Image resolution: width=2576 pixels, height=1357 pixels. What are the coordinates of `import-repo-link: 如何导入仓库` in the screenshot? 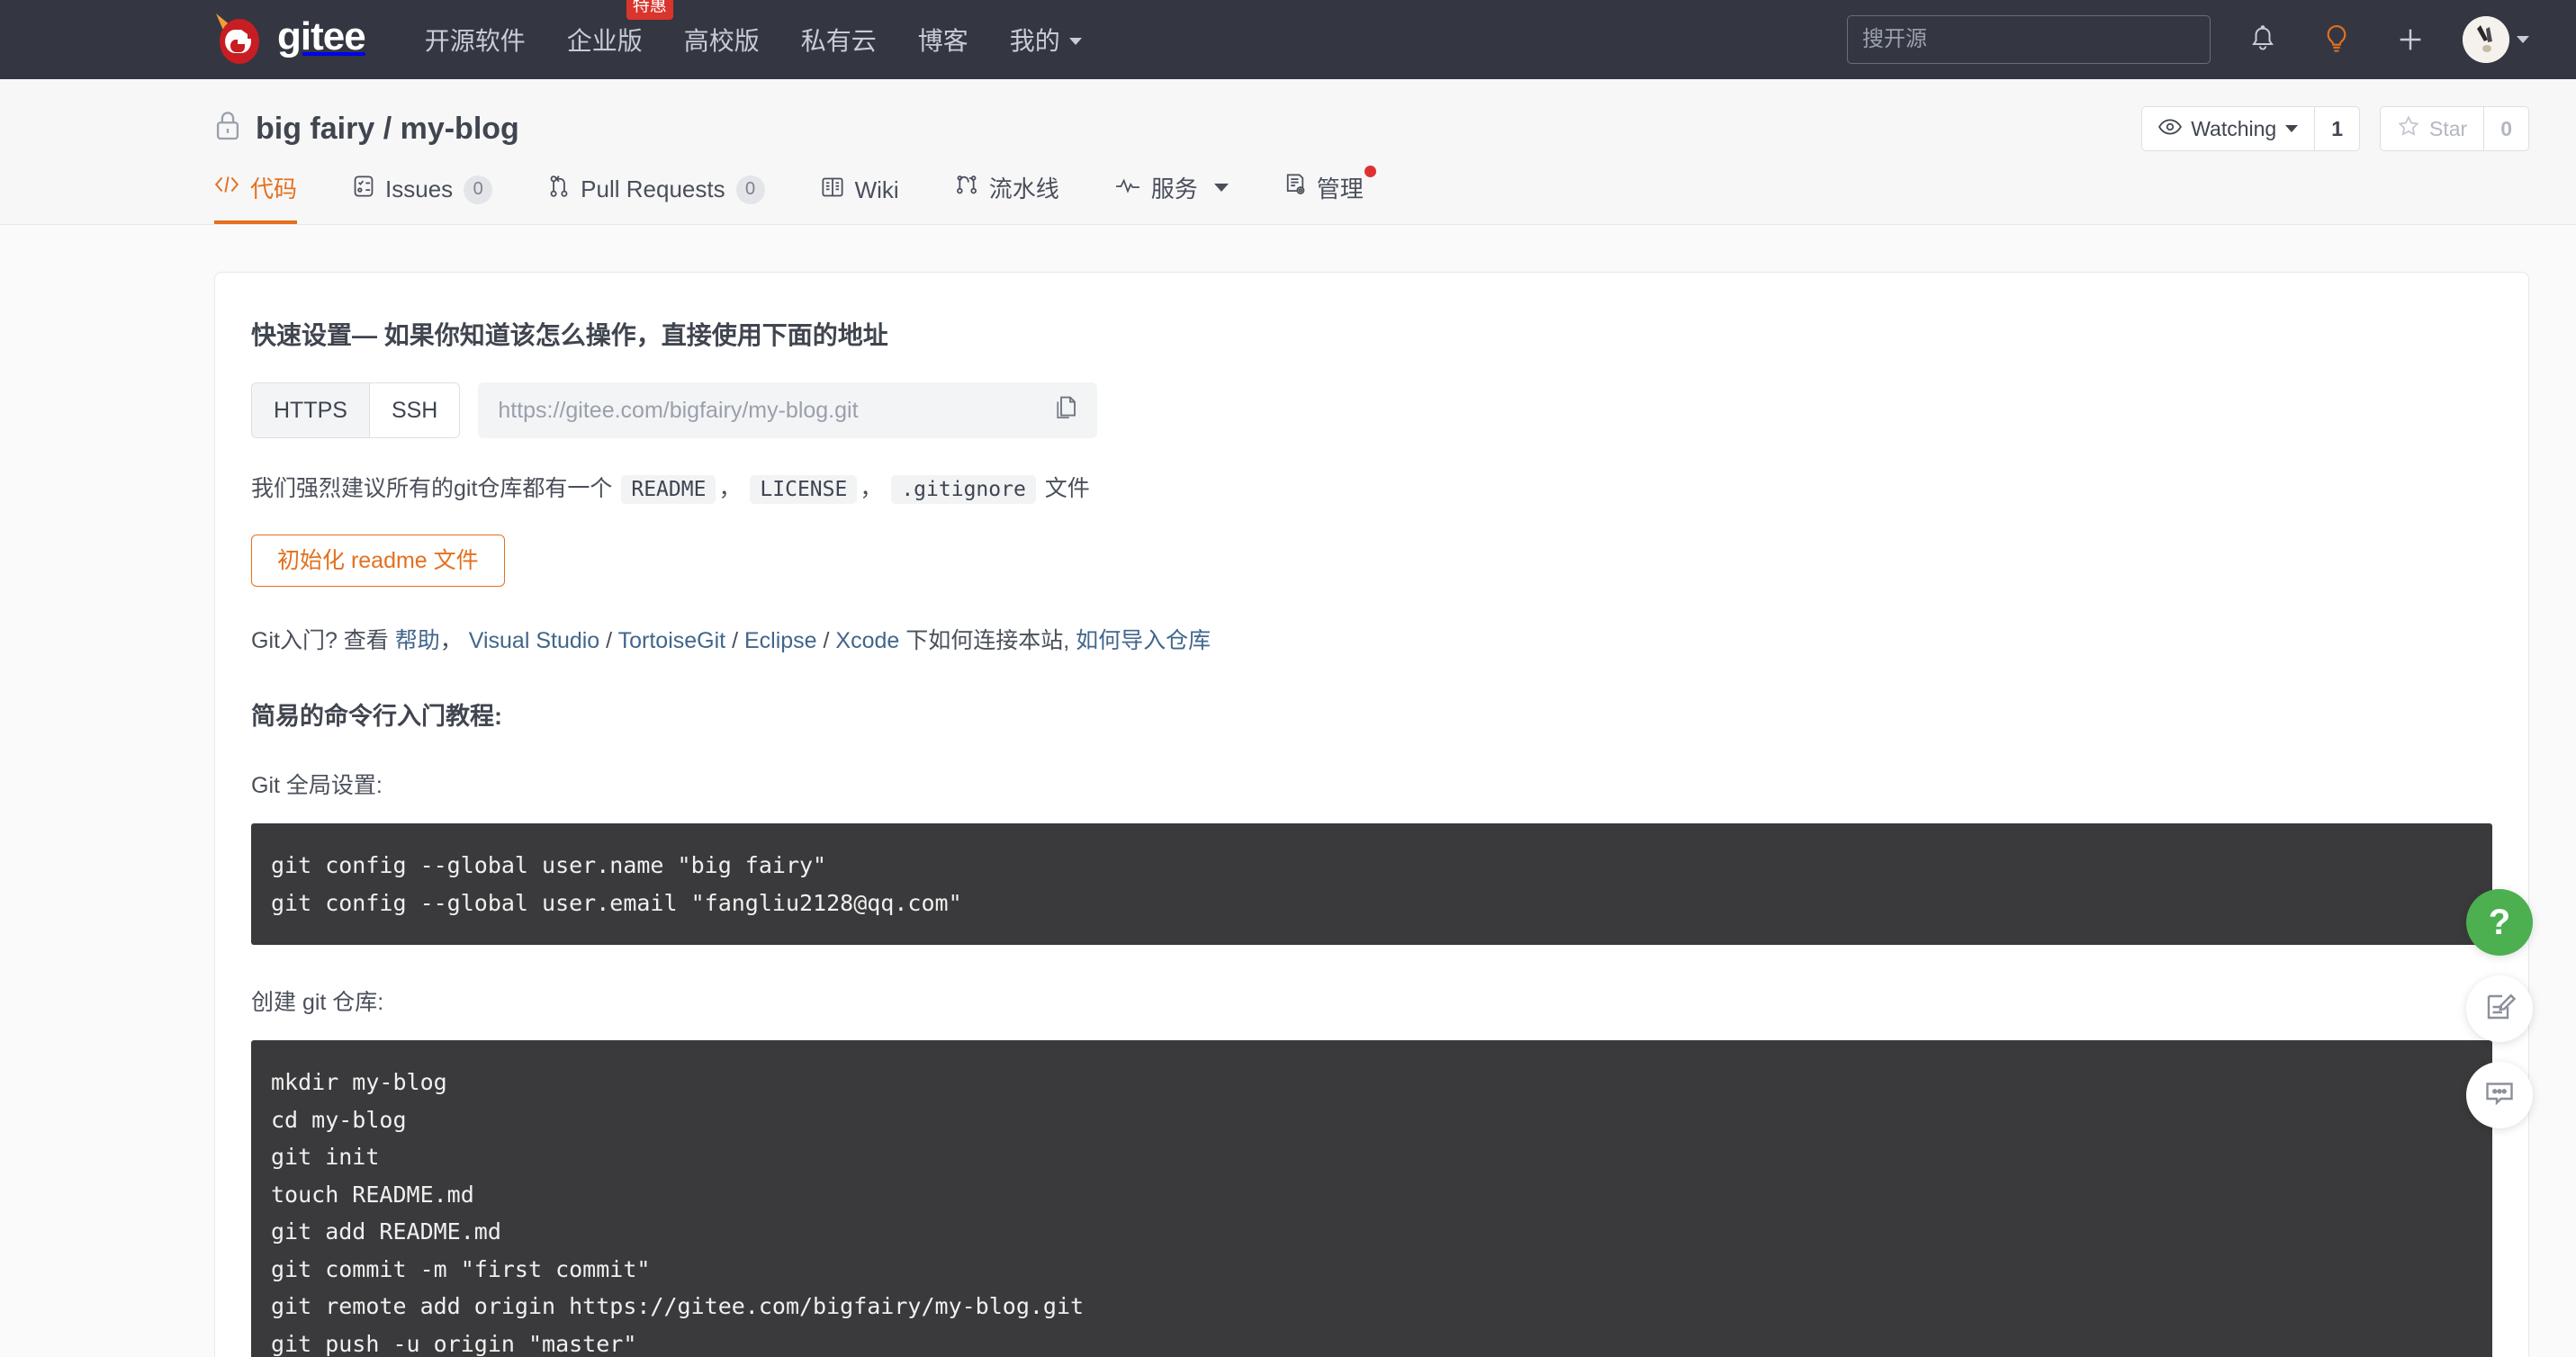 It's located at (1143, 640).